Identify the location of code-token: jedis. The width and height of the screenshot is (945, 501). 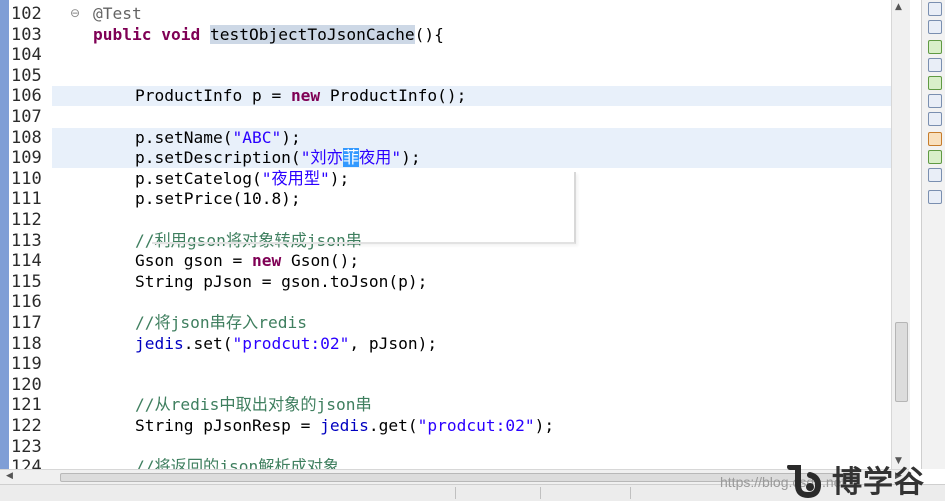
(344, 425).